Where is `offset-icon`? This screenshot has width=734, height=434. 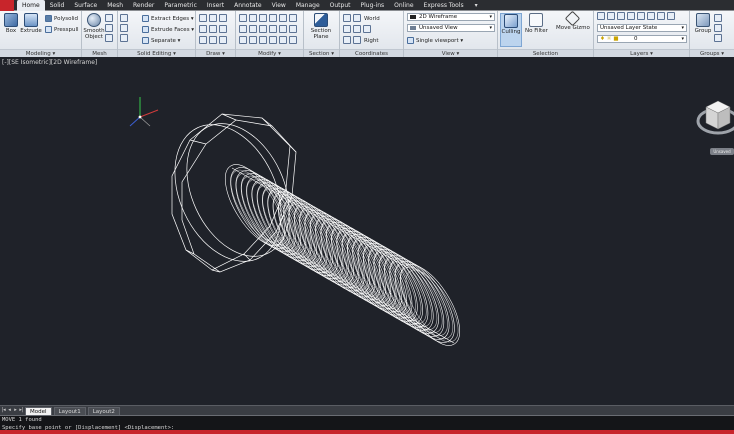 offset-icon is located at coordinates (273, 29).